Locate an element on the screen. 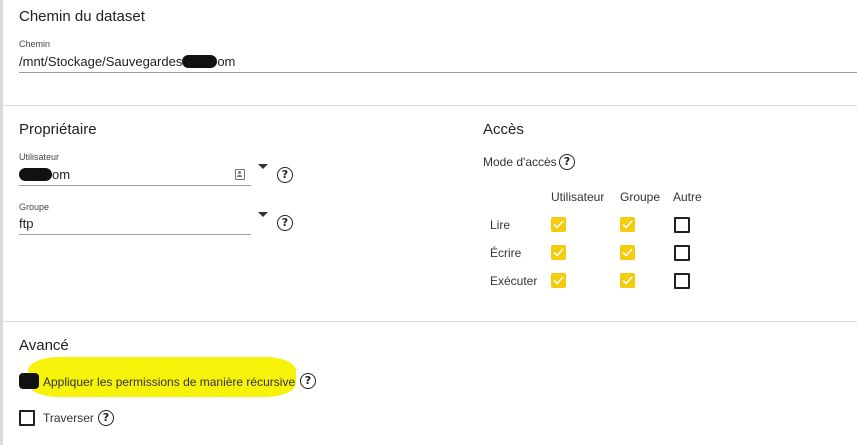 Image resolution: width=857 pixels, height=445 pixels. checkbox-read-other is located at coordinates (682, 225).